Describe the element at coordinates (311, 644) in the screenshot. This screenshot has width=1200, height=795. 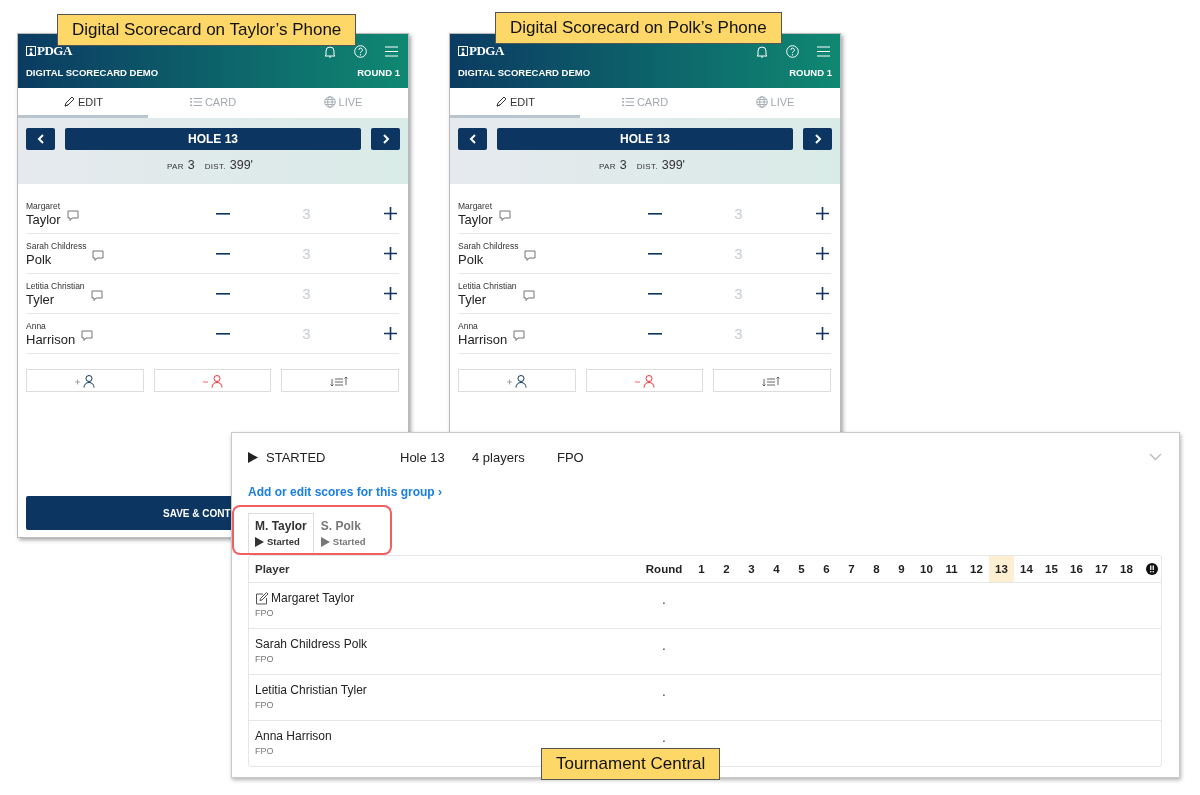
I see `player-name: Sarah Childress Polk` at that location.